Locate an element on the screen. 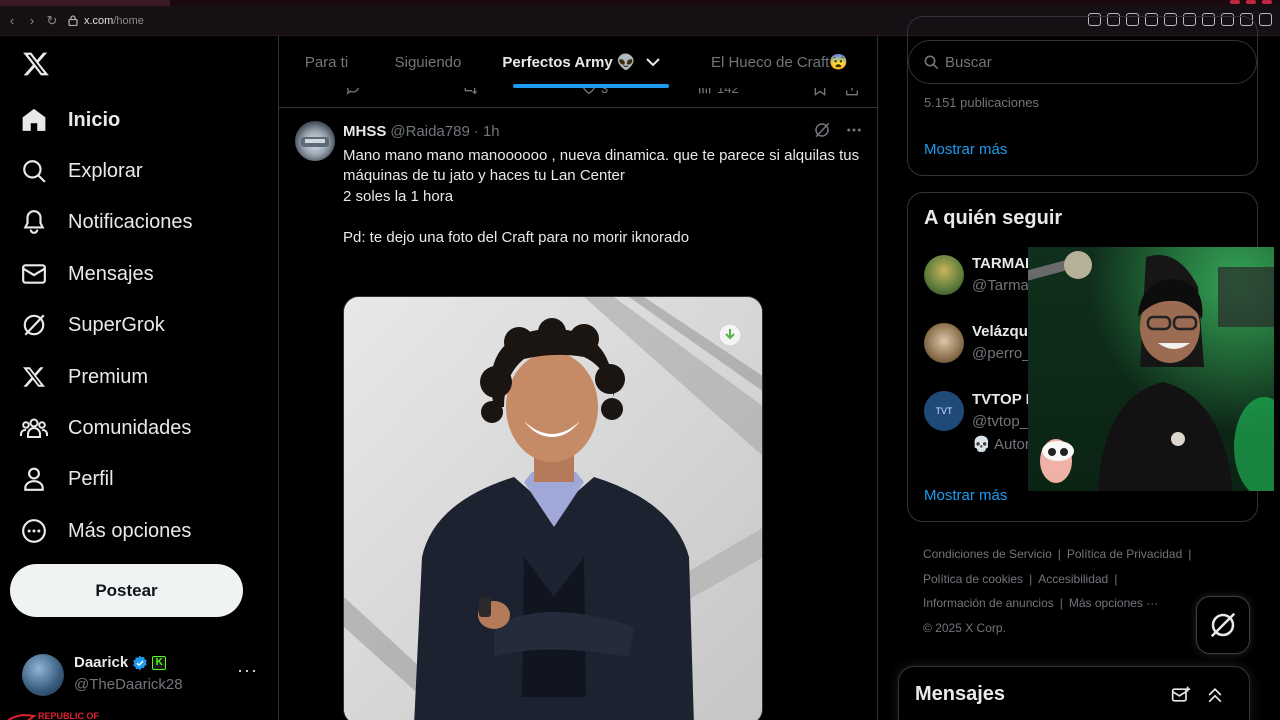 The image size is (1280, 720). mail-icon is located at coordinates (34, 274).